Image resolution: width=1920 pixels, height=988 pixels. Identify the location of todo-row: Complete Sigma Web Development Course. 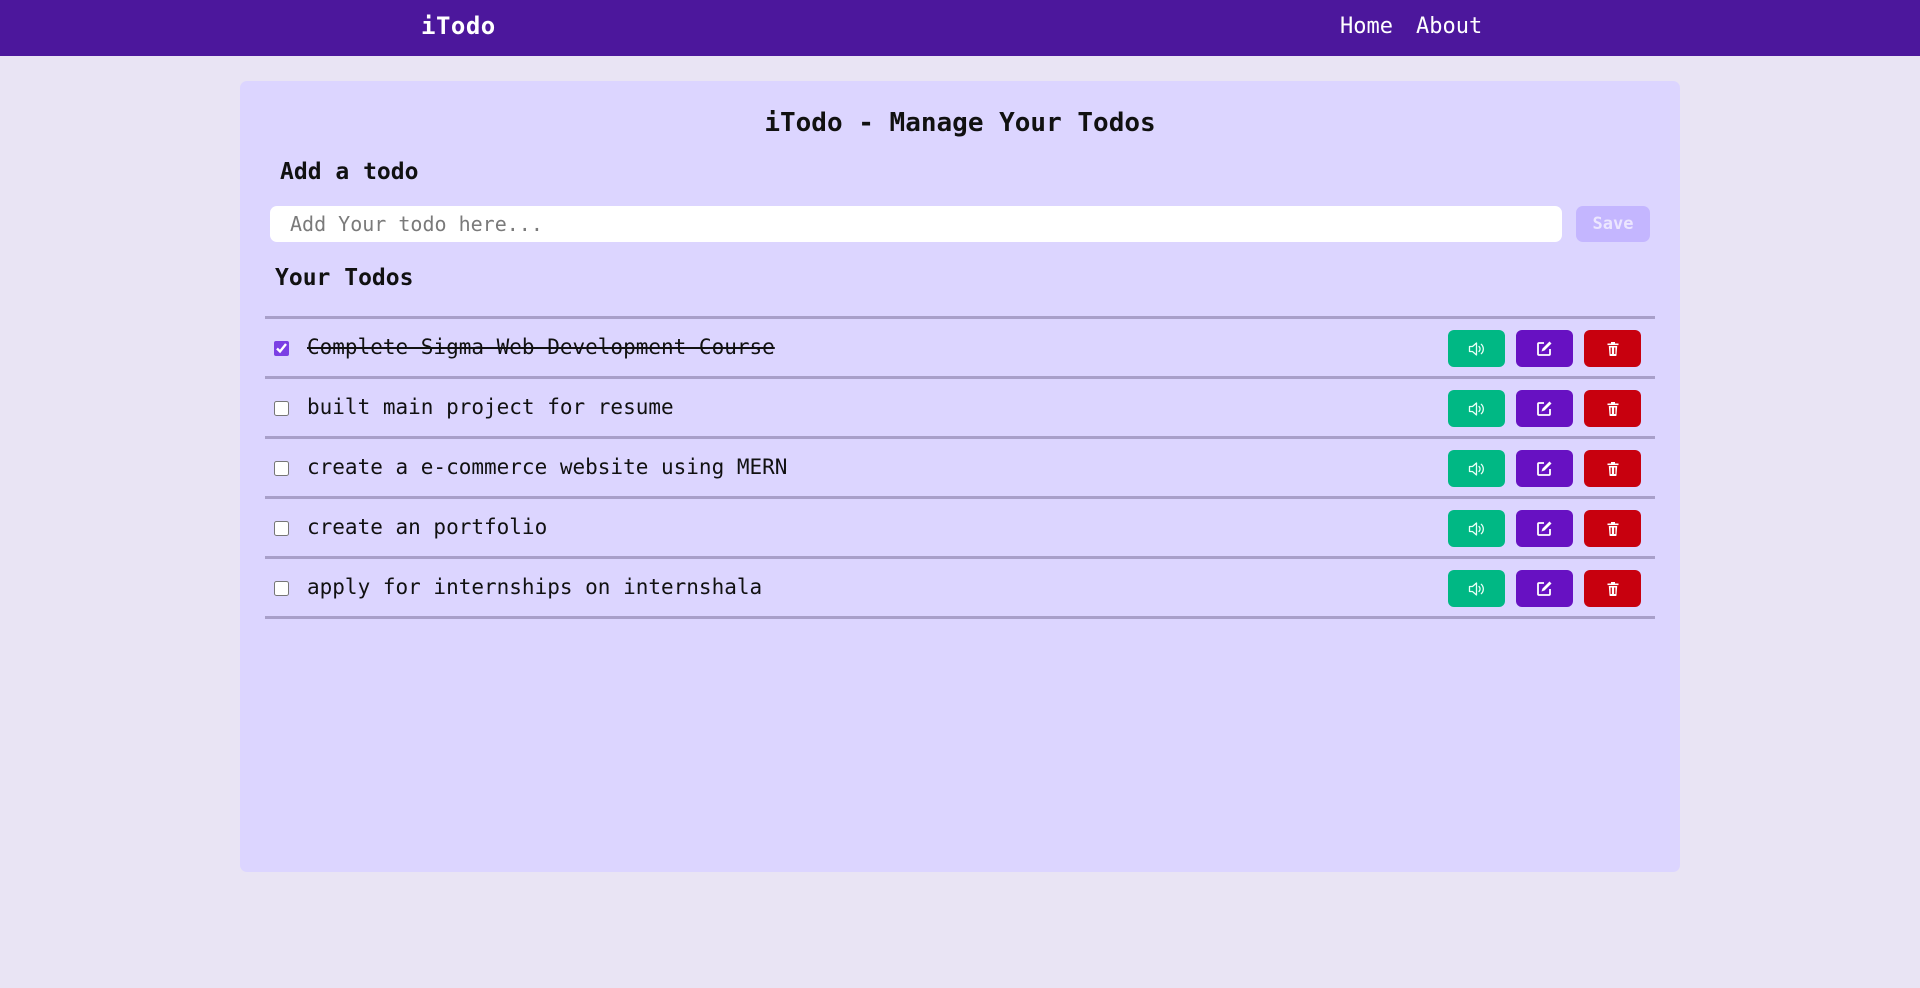
(960, 349).